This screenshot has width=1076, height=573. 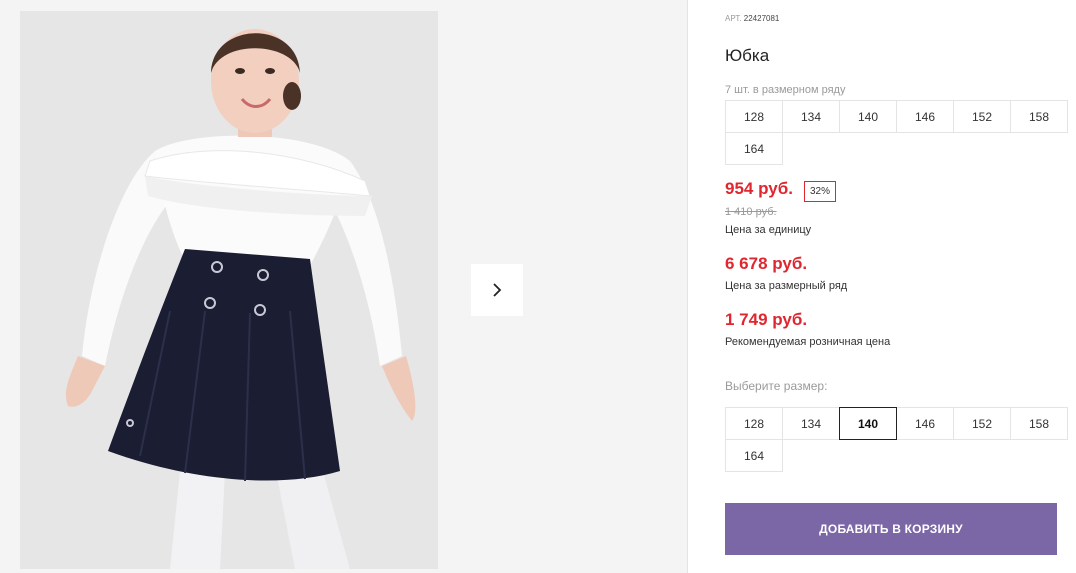 I want to click on size-row-cell: 152, so click(x=982, y=116).